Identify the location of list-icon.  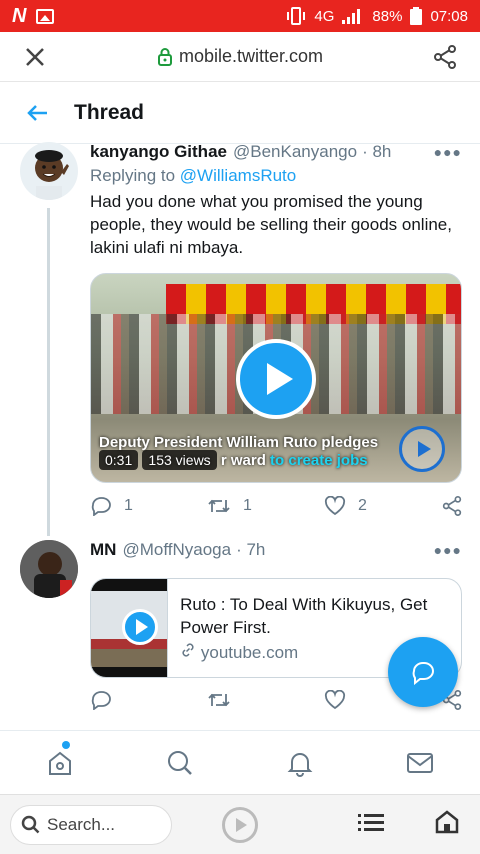
(371, 822).